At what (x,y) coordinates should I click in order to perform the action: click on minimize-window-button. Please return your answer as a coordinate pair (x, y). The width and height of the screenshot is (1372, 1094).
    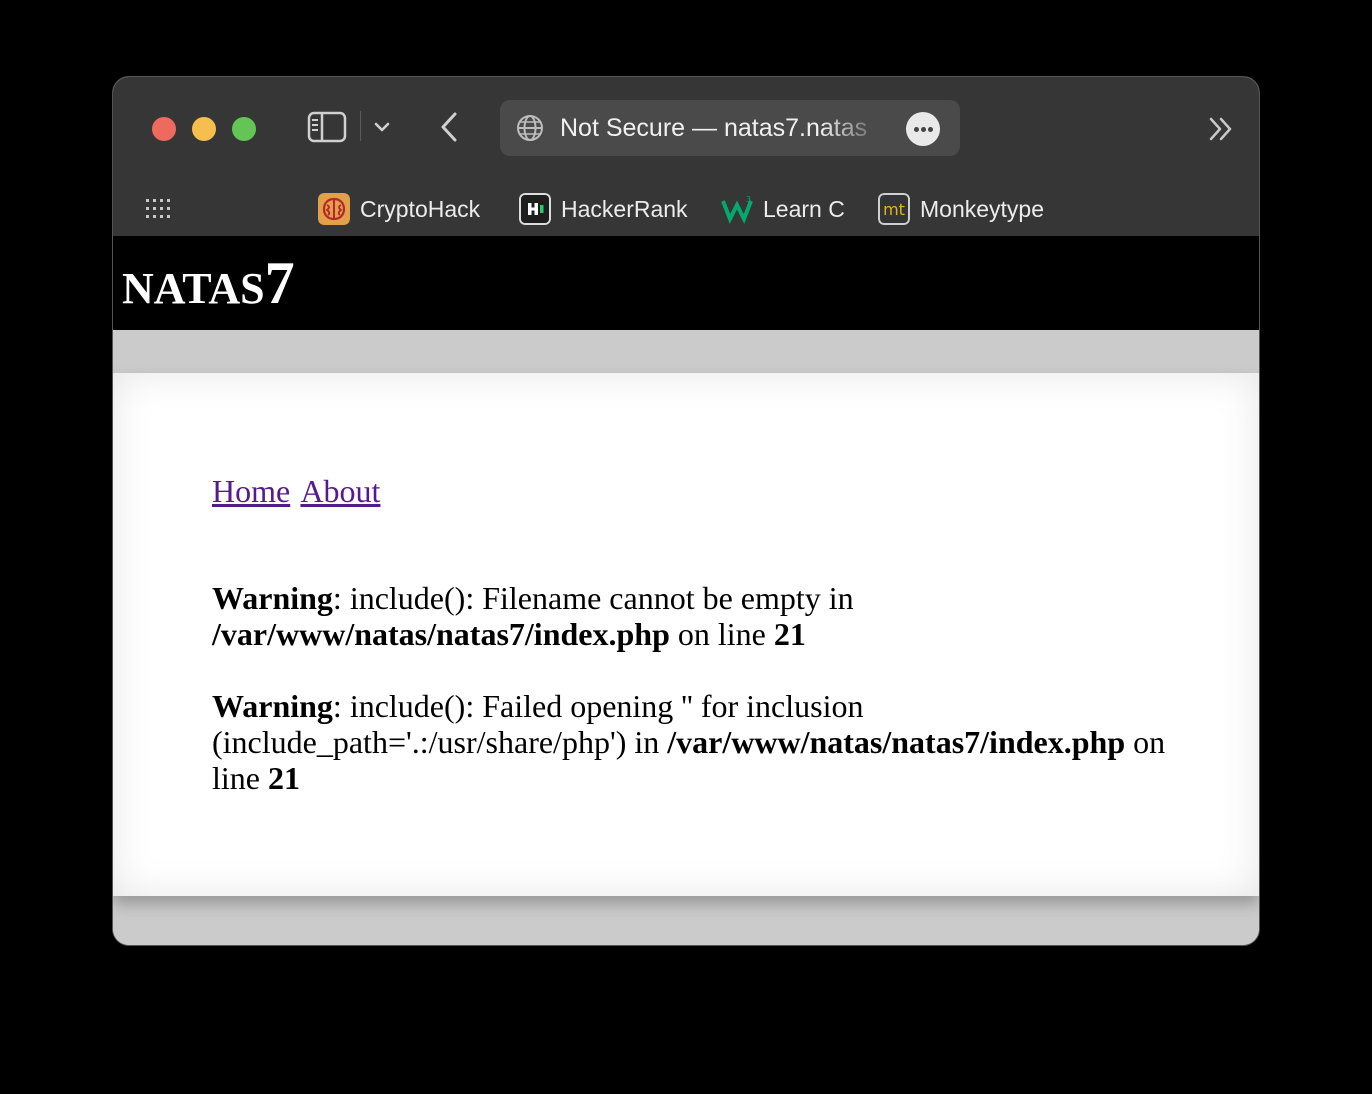
    Looking at the image, I should click on (204, 129).